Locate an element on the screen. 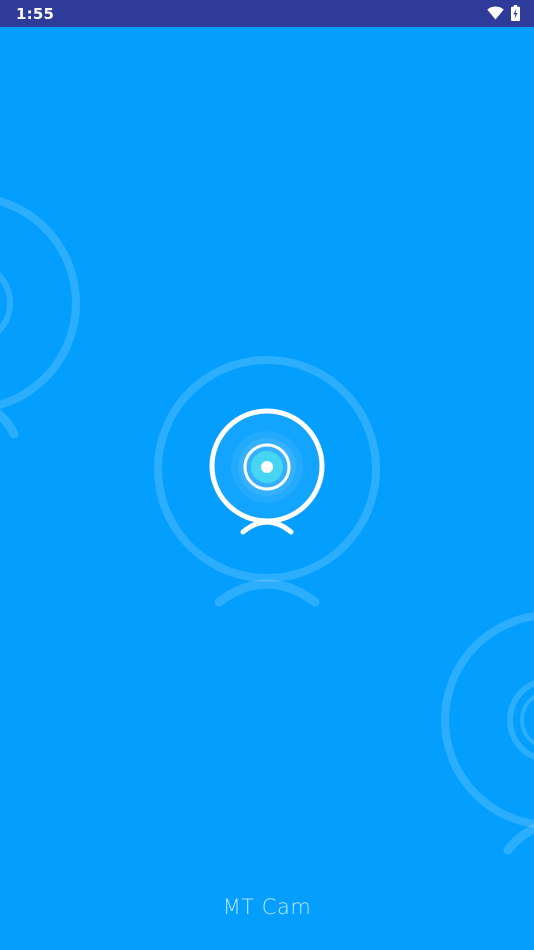  status-bar: 1:55 is located at coordinates (267, 13).